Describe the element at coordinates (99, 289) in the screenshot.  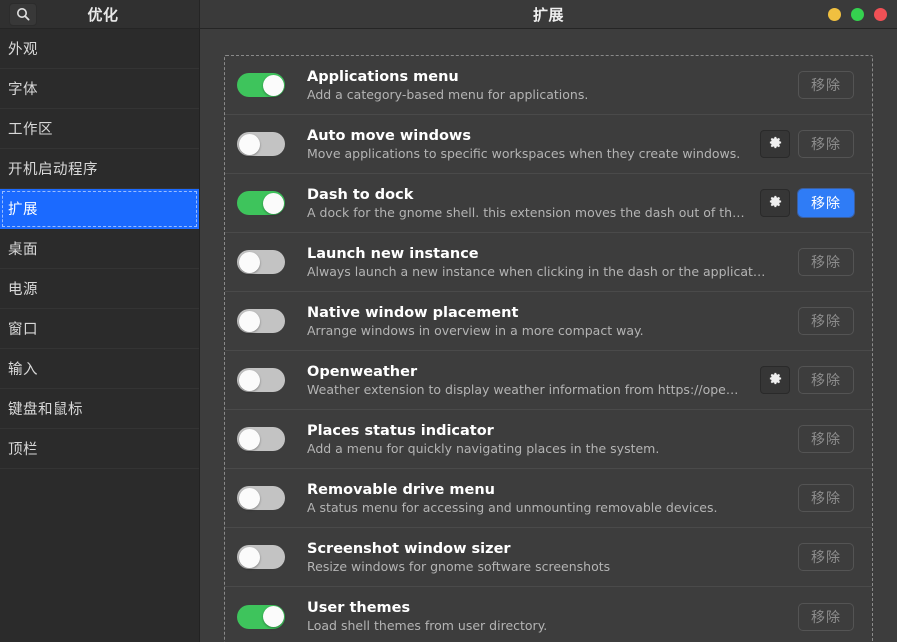
I see `sidebar-item-6: 电源` at that location.